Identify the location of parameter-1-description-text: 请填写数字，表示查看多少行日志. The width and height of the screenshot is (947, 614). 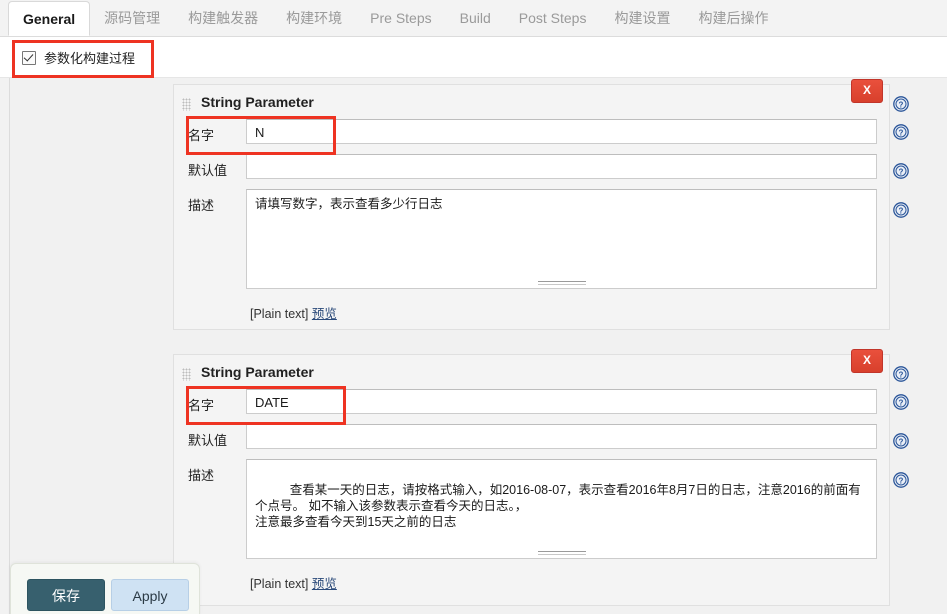
(349, 204).